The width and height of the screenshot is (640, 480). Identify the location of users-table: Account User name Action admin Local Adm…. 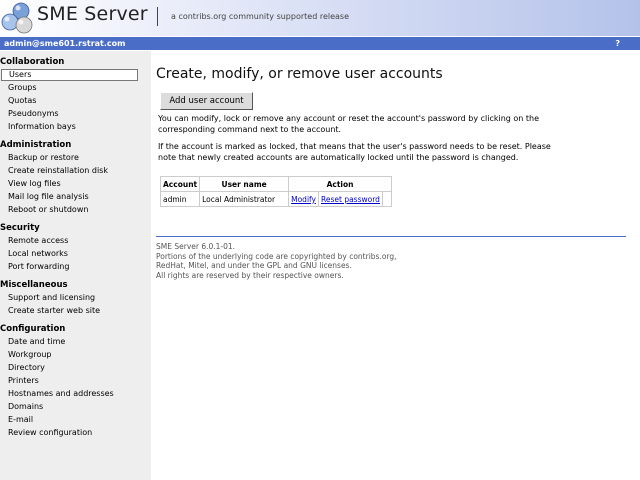
(275, 191).